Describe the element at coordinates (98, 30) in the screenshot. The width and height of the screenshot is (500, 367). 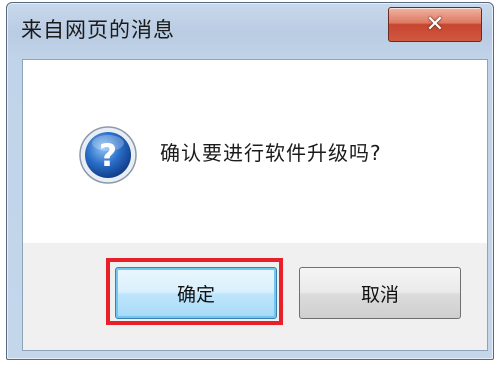
I see `dialog-title: 来自网页的消息` at that location.